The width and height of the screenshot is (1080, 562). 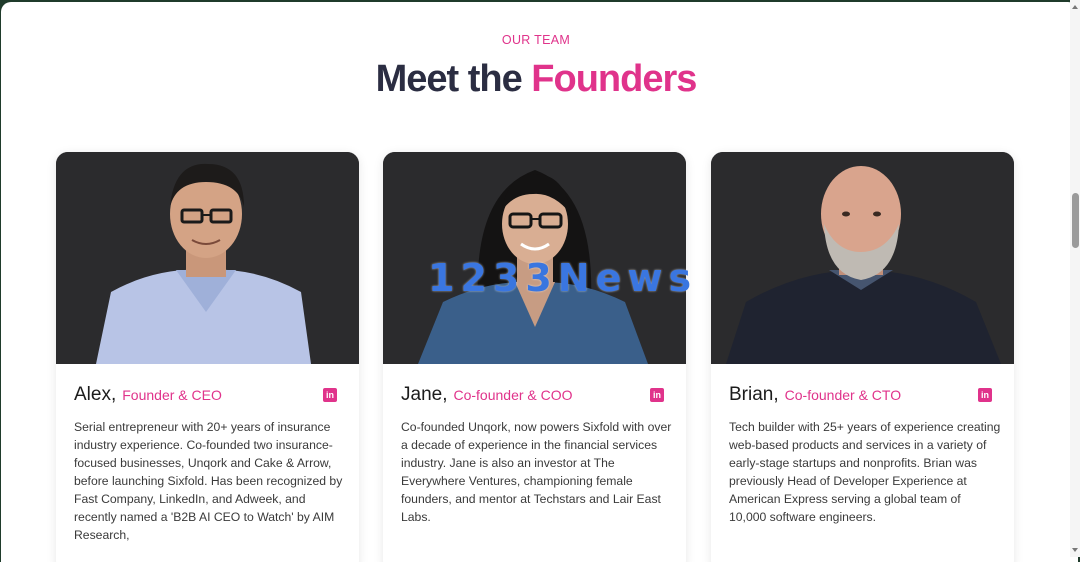 What do you see at coordinates (1075, 220) in the screenshot?
I see `scrollbar-thumb` at bounding box center [1075, 220].